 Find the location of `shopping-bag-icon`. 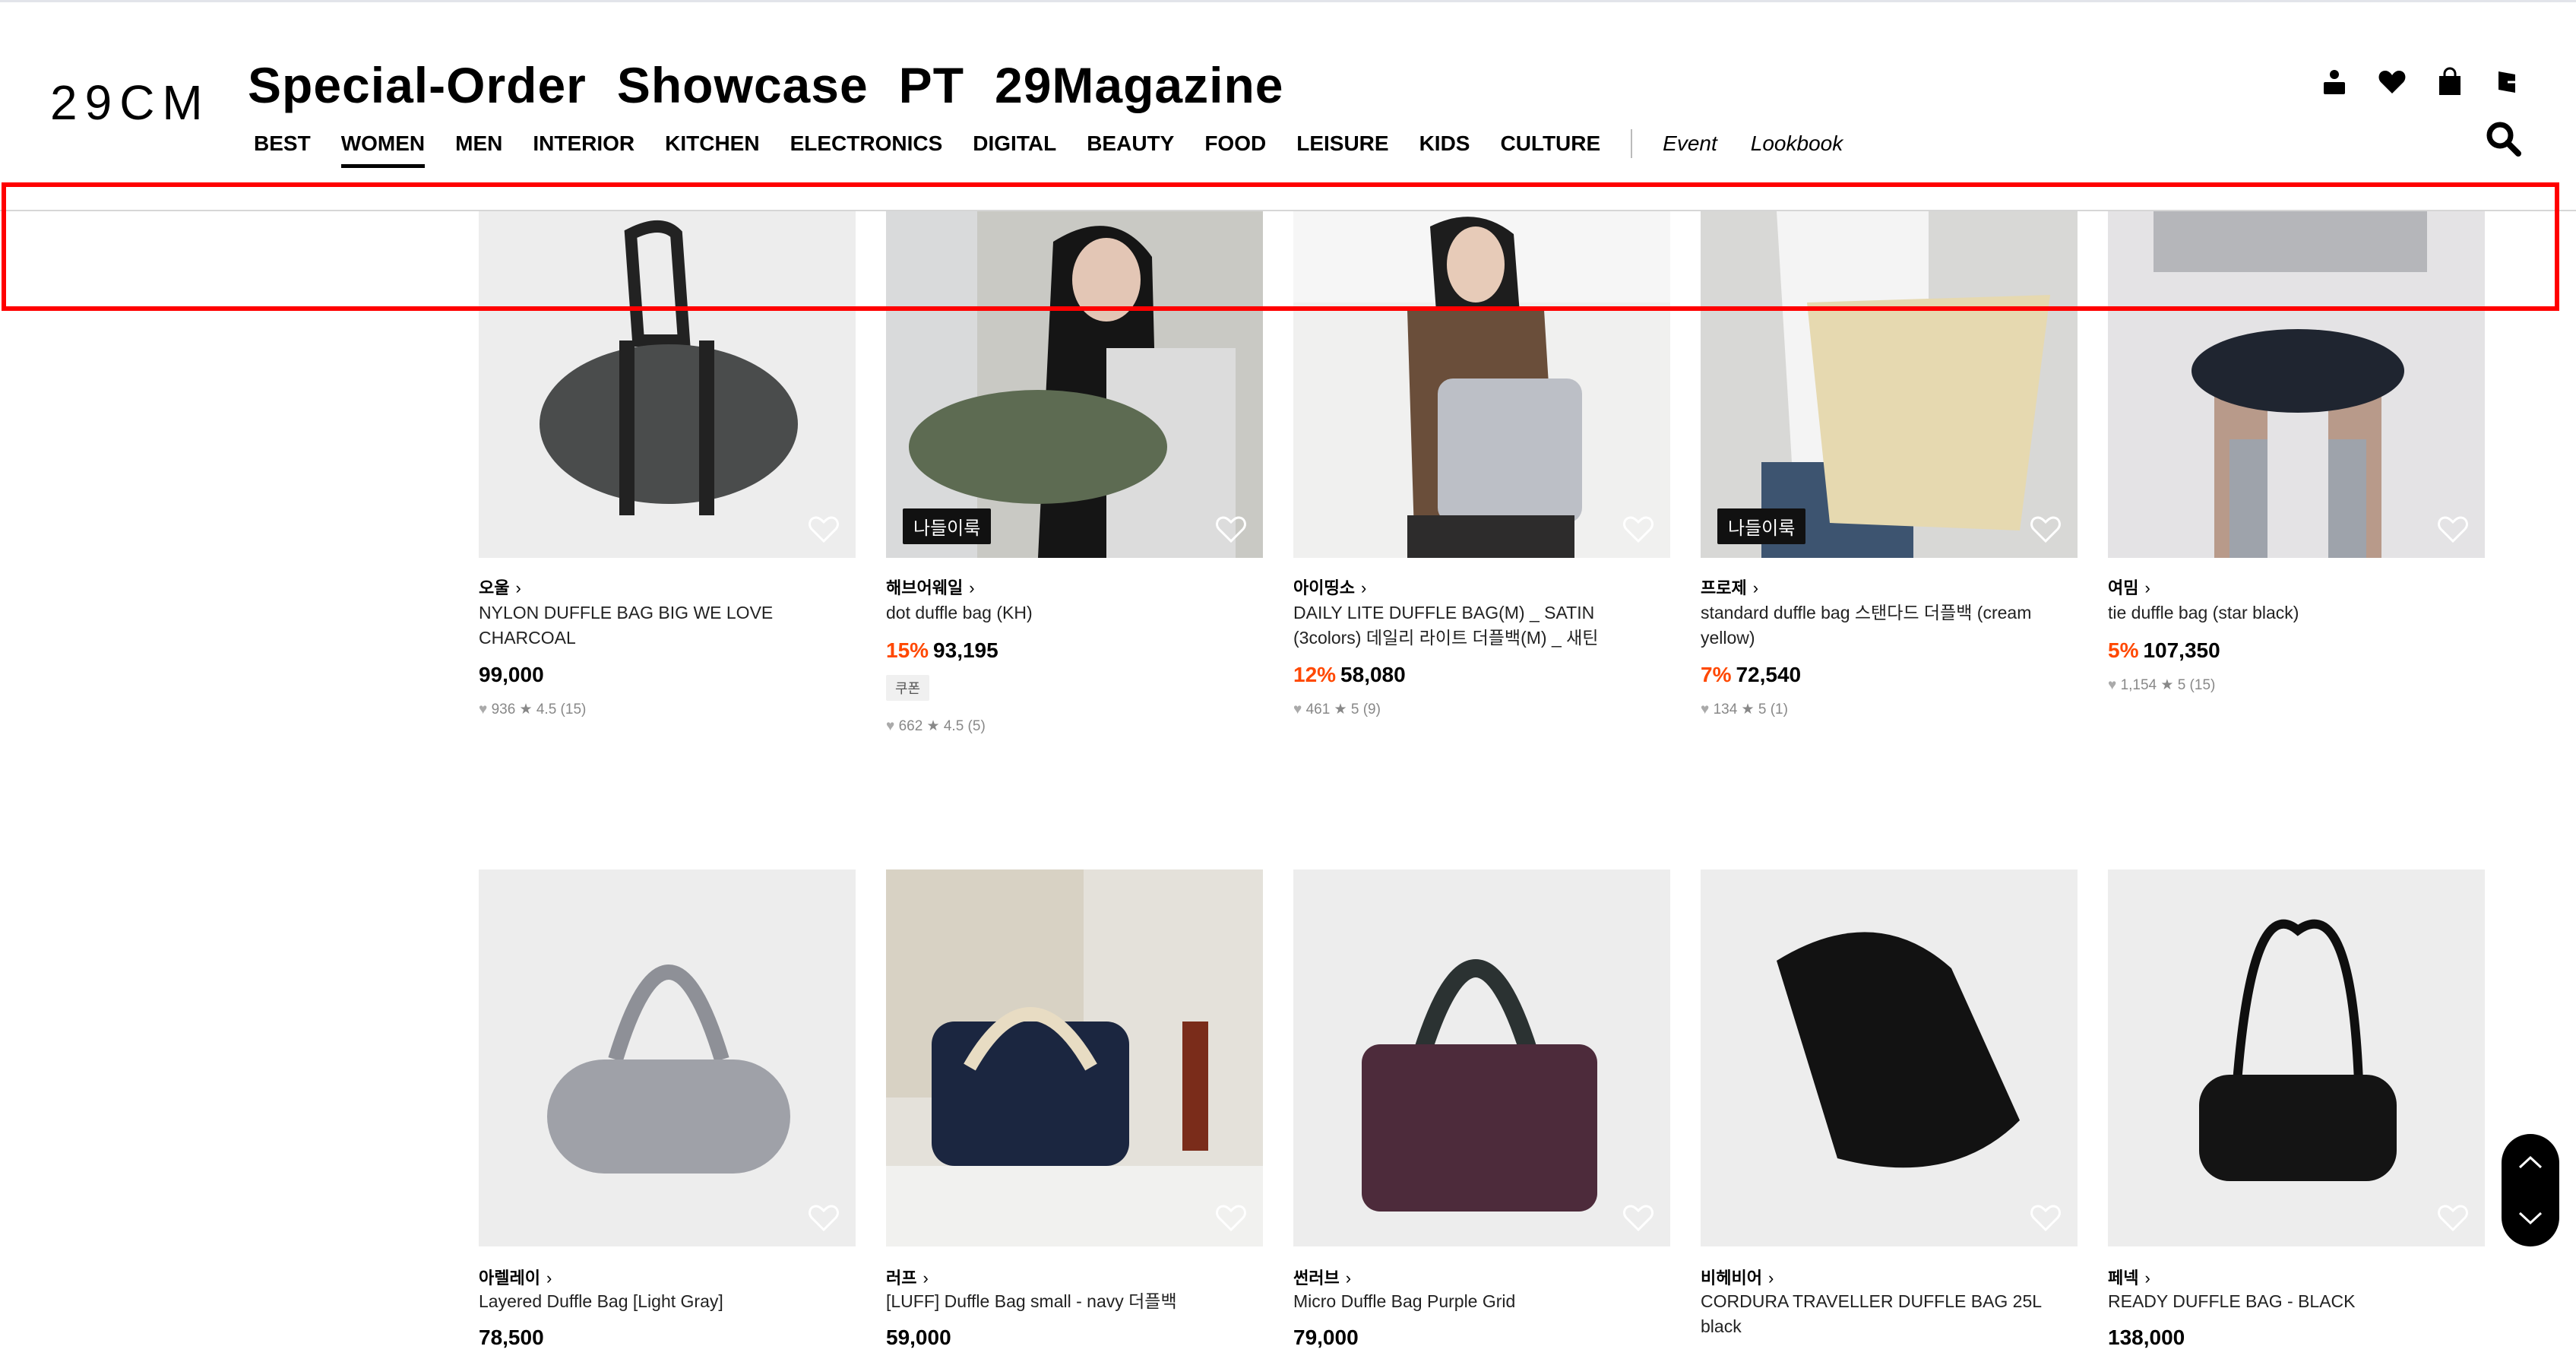

shopping-bag-icon is located at coordinates (2450, 82).